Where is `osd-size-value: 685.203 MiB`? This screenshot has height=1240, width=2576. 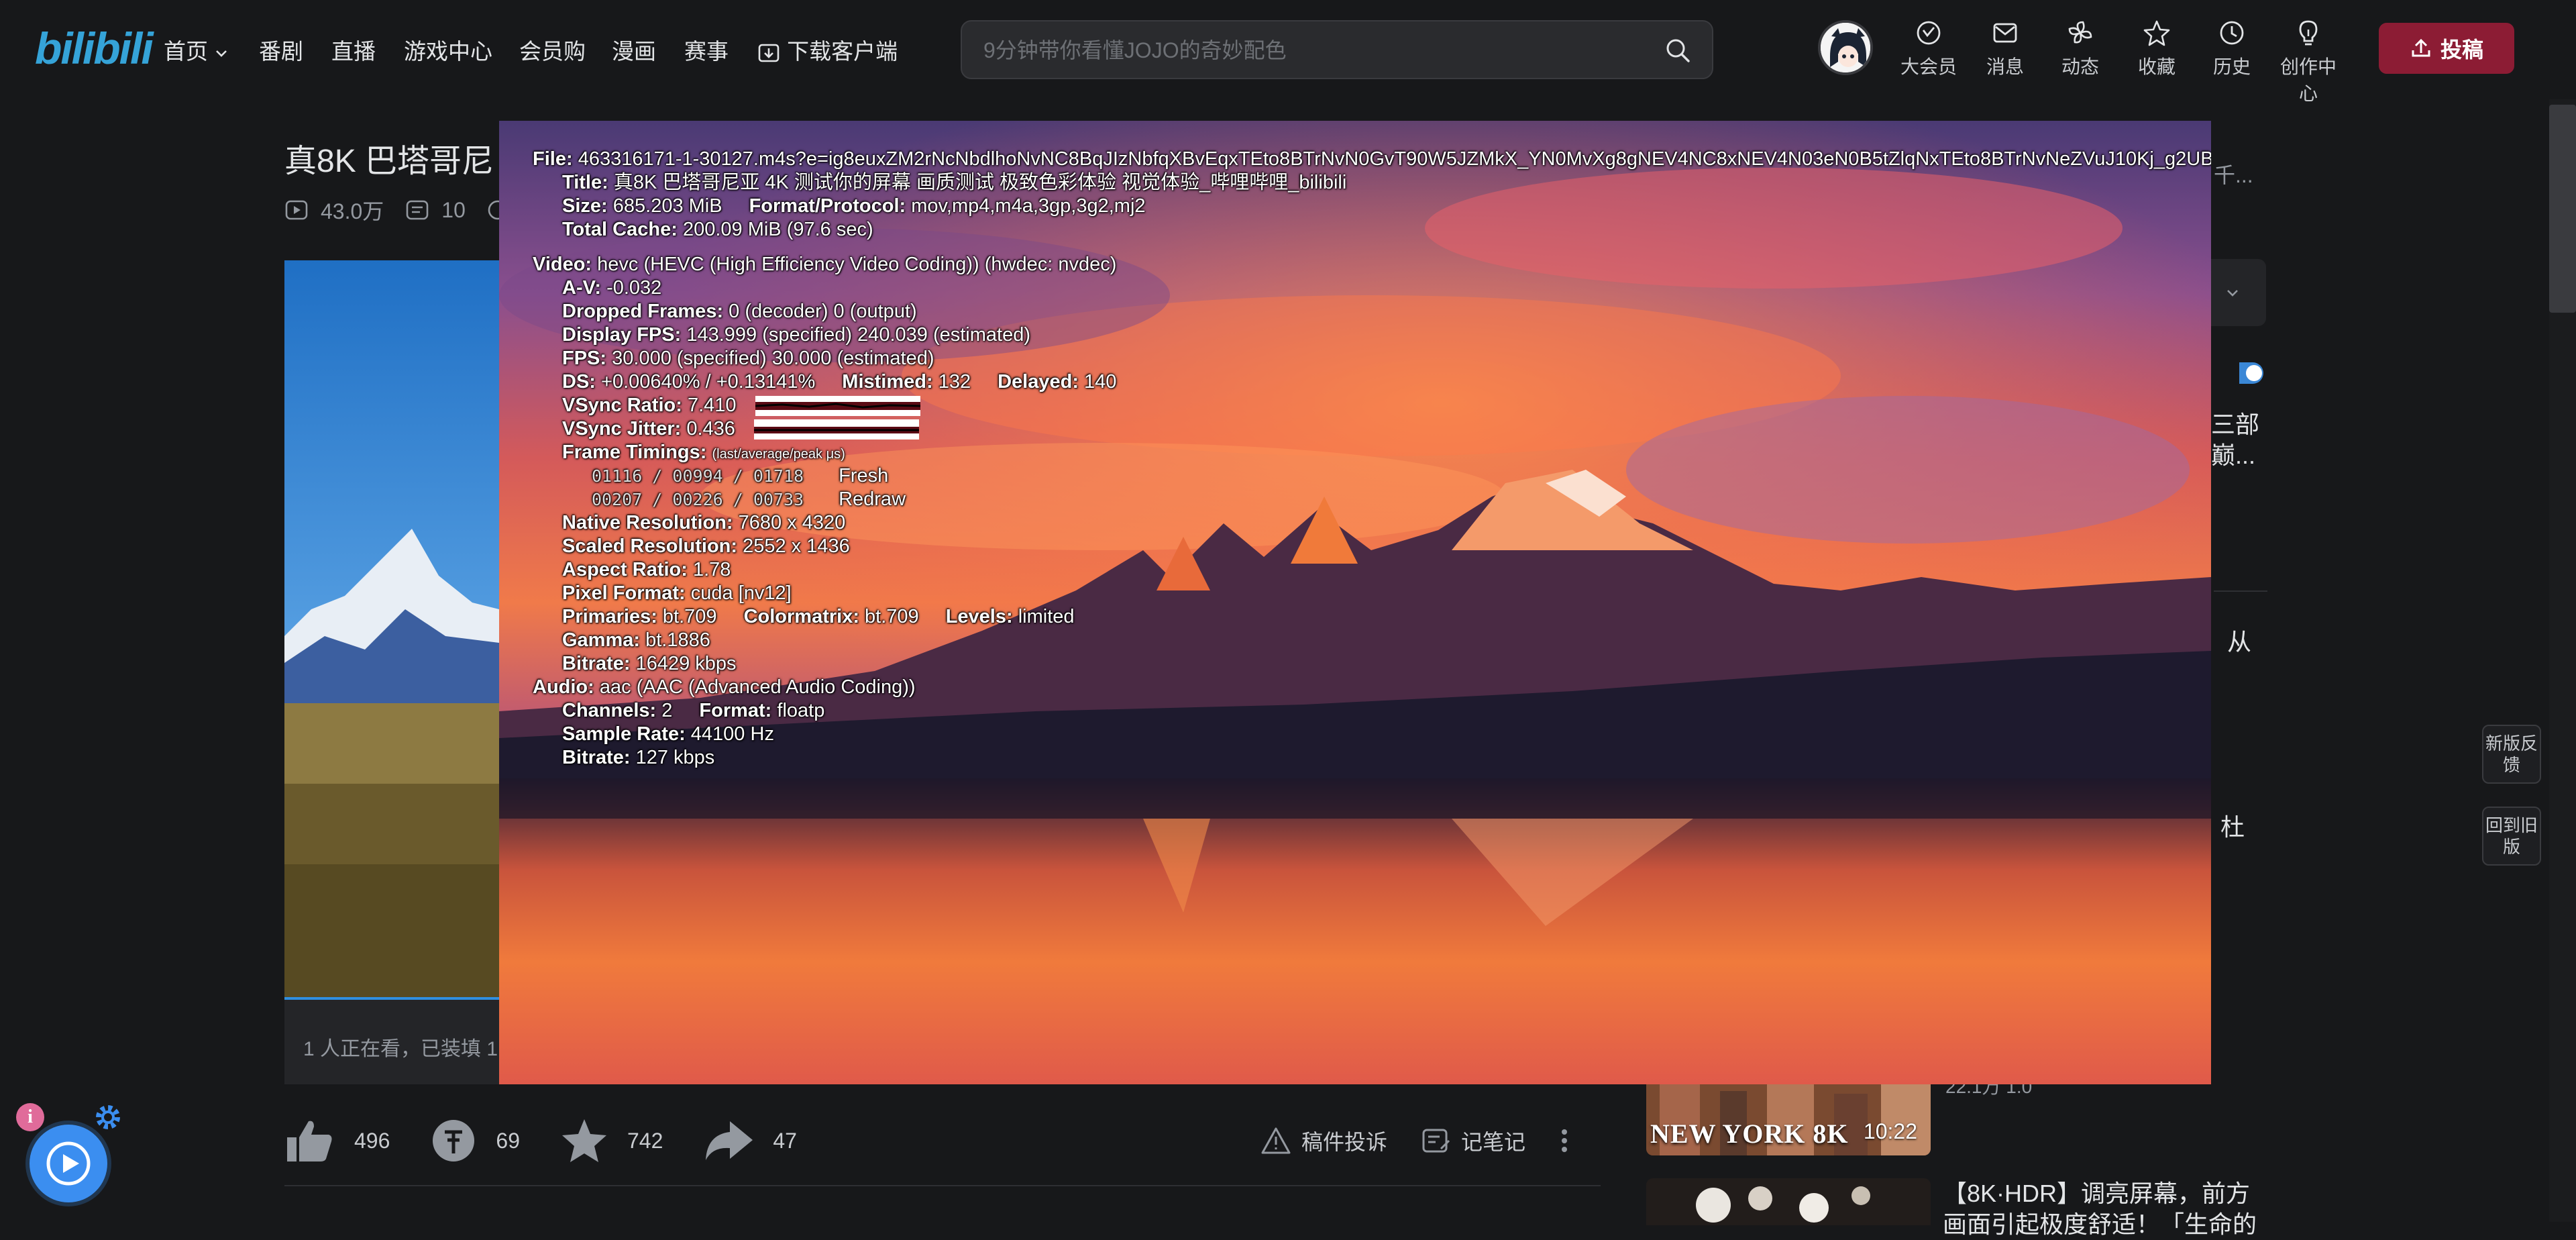 osd-size-value: 685.203 MiB is located at coordinates (667, 206).